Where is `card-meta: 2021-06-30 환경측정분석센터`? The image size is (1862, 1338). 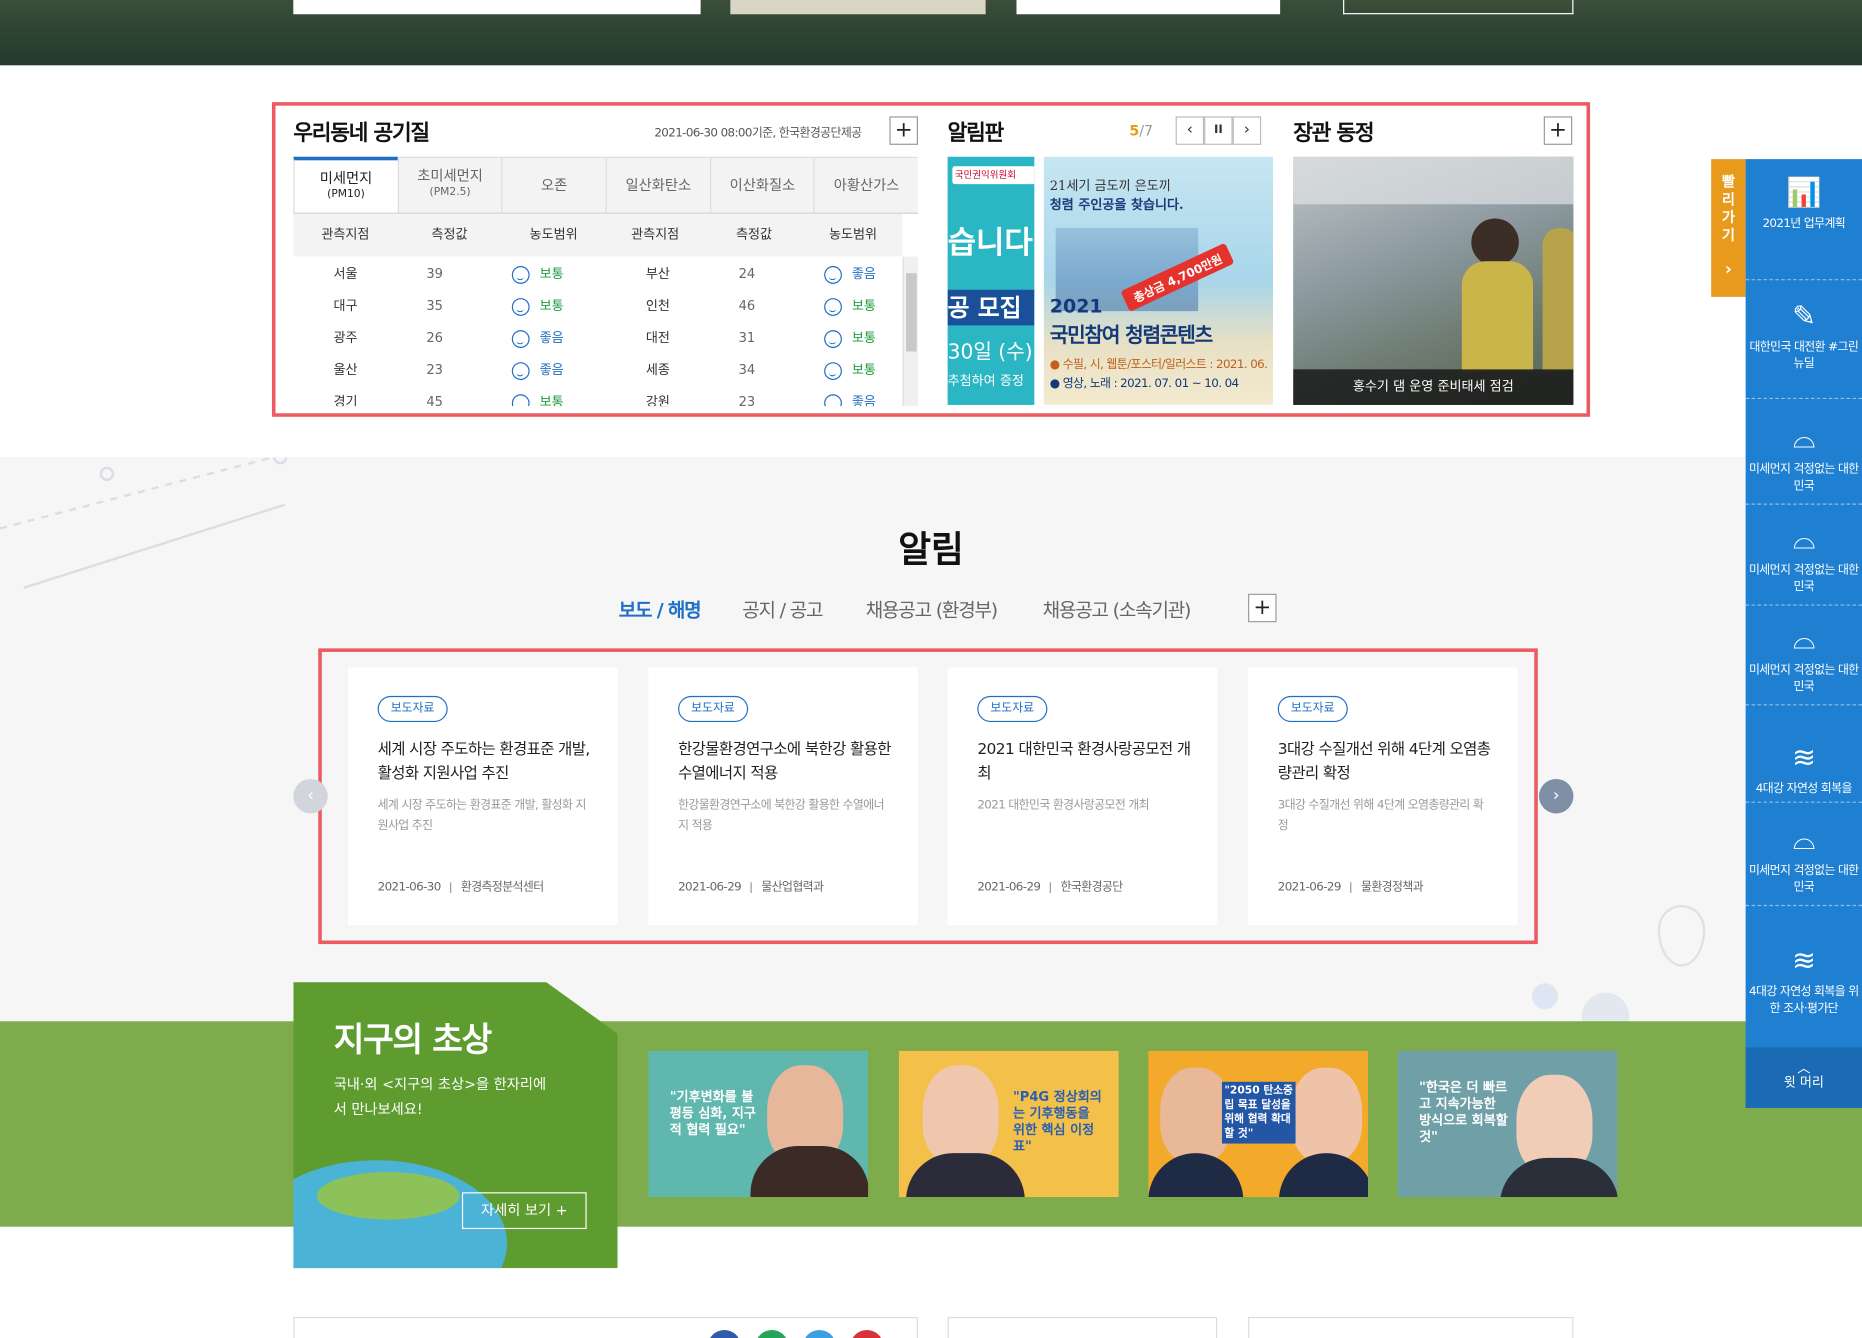 card-meta: 2021-06-30 환경측정분석센터 is located at coordinates (461, 885).